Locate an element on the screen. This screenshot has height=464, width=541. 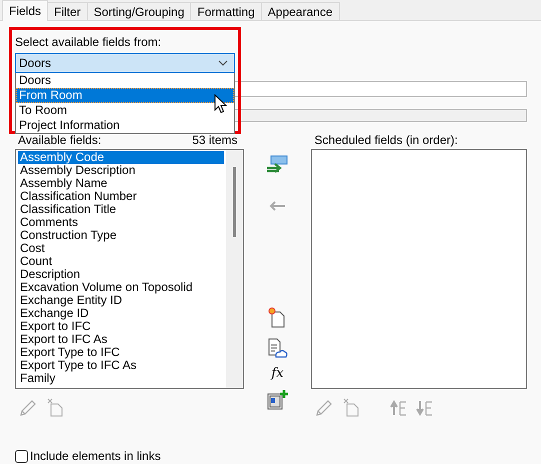
field-label: Select available fields from: is located at coordinates (88, 42).